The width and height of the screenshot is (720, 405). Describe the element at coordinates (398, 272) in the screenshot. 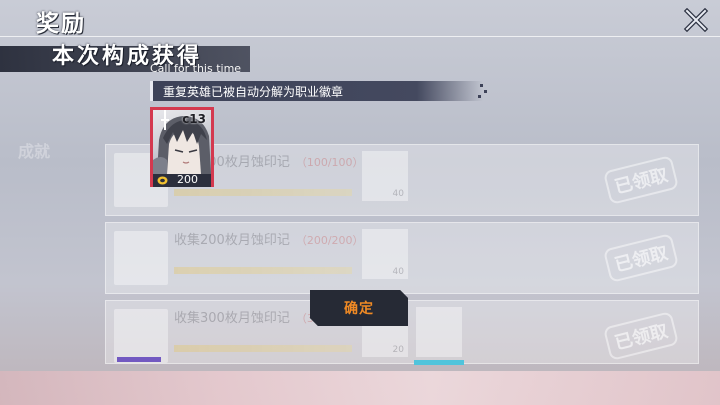

I see `task-reward-count: 40` at that location.